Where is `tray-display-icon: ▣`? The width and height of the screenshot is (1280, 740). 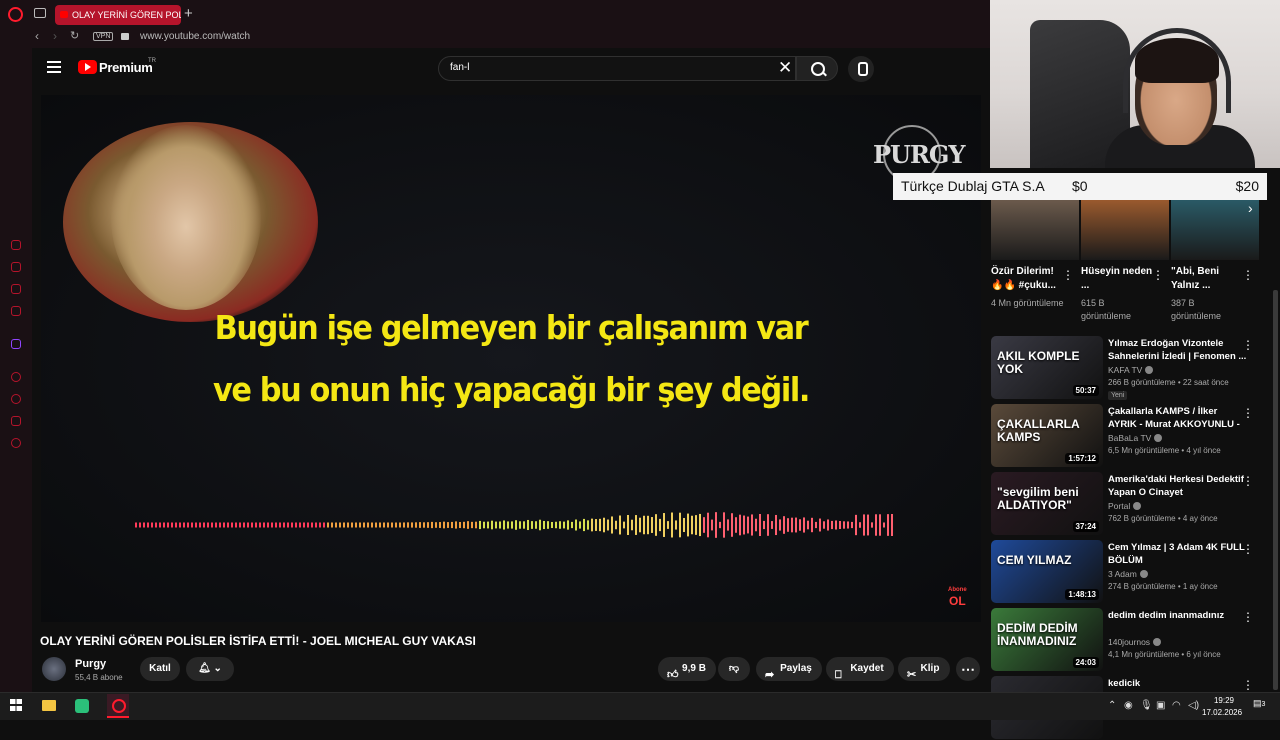 tray-display-icon: ▣ is located at coordinates (1160, 705).